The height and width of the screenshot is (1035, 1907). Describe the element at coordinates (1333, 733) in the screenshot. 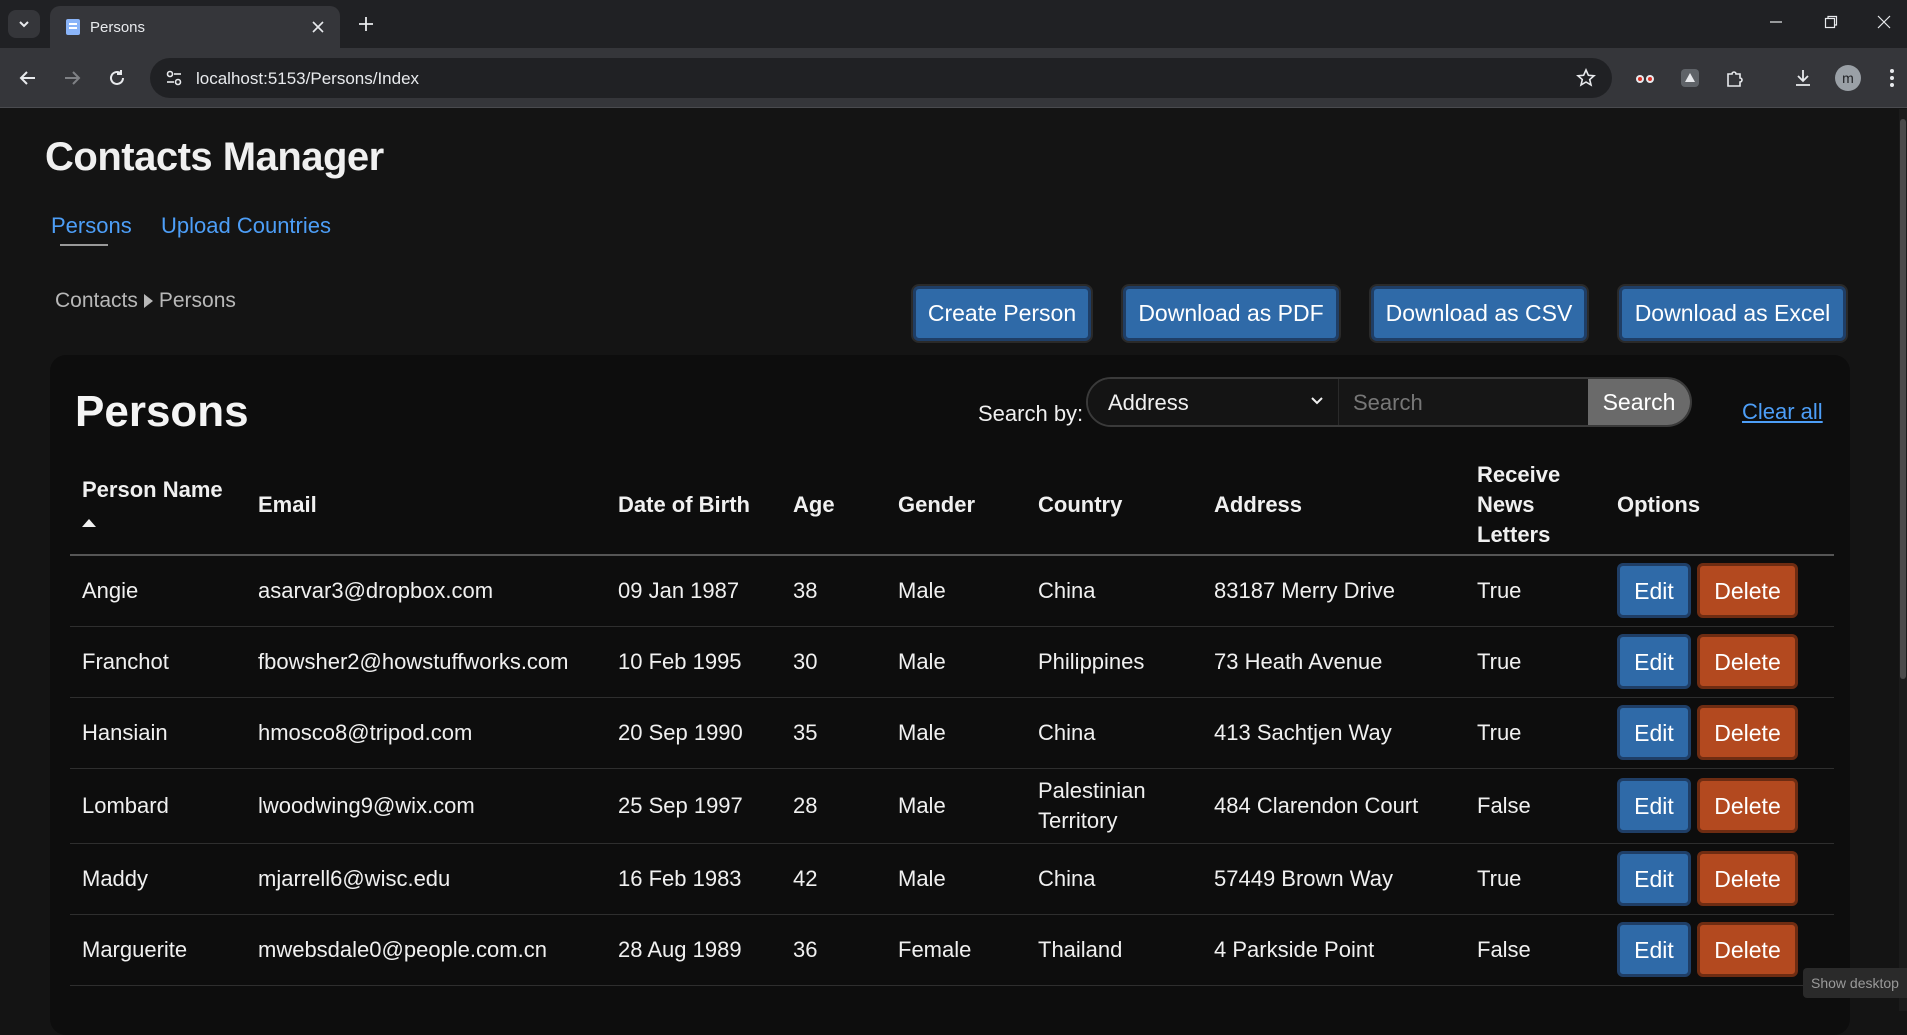

I see `cell-address: 413 Sachtjen Way` at that location.